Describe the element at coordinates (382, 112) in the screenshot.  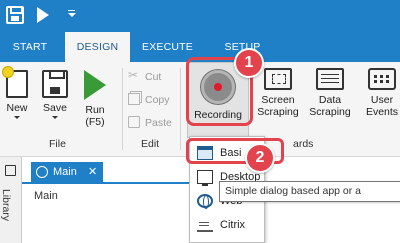
I see `user-events-label-2: Events` at that location.